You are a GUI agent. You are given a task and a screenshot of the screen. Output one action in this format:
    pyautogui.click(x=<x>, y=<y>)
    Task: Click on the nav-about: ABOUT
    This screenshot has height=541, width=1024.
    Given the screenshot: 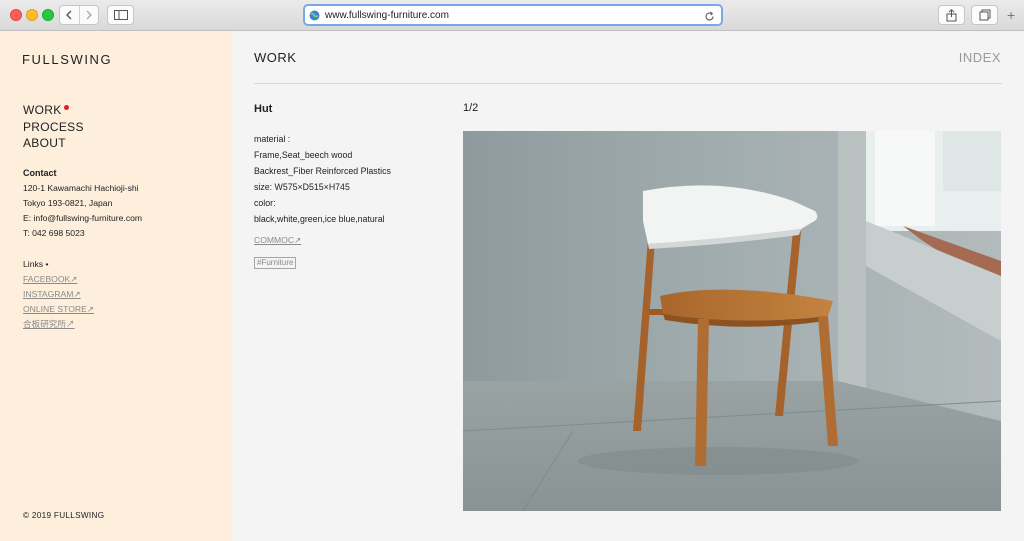 What is the action you would take?
    pyautogui.click(x=53, y=143)
    